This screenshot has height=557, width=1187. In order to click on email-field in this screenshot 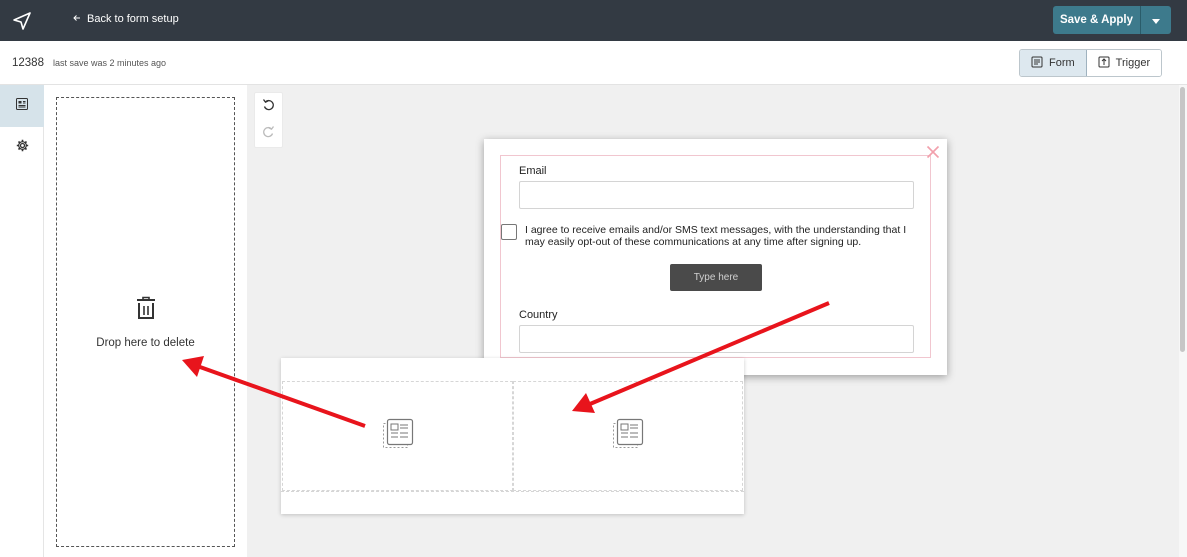, I will do `click(716, 195)`.